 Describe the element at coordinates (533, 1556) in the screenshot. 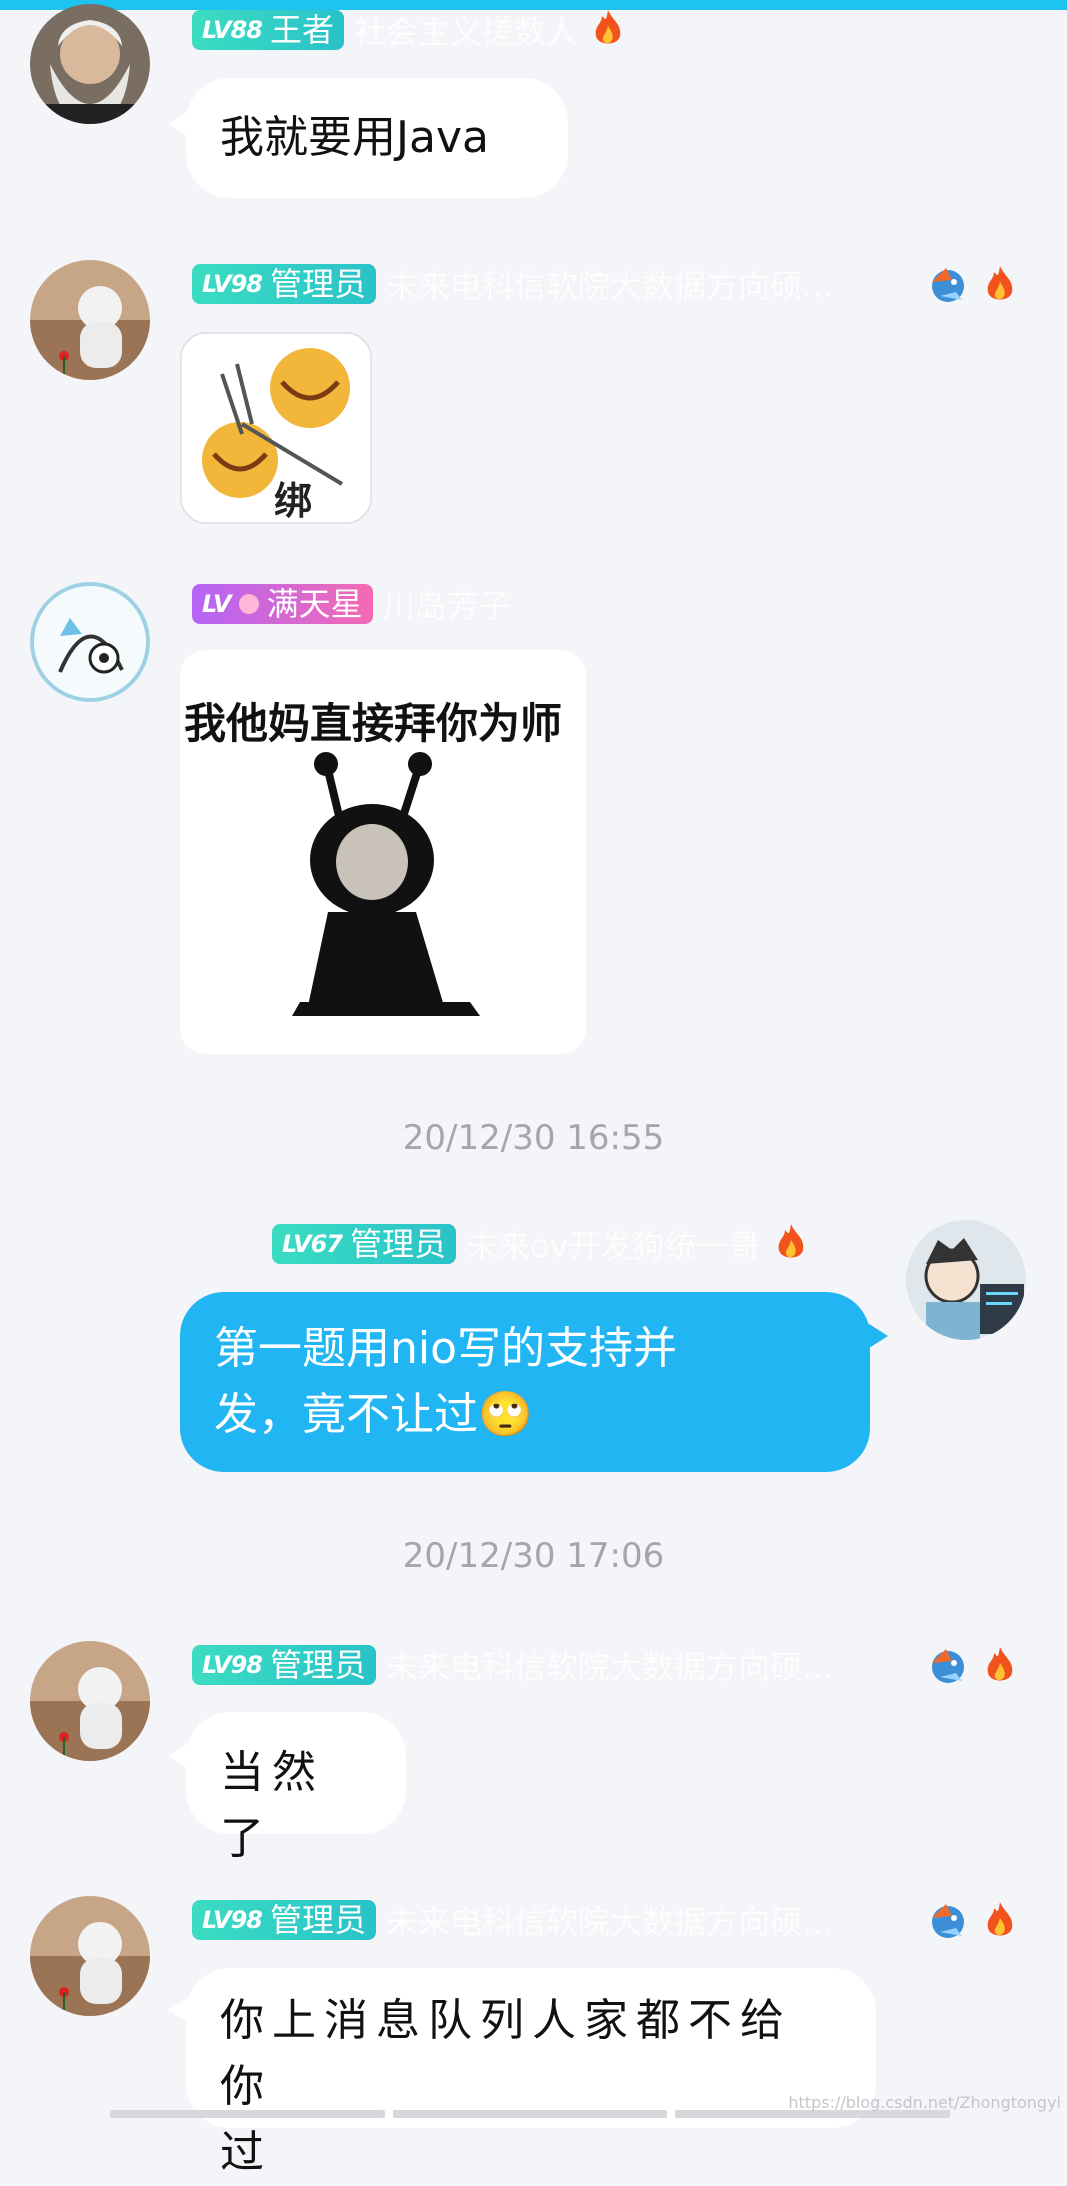

I see `timestamp: 20/12/30 17:06` at that location.